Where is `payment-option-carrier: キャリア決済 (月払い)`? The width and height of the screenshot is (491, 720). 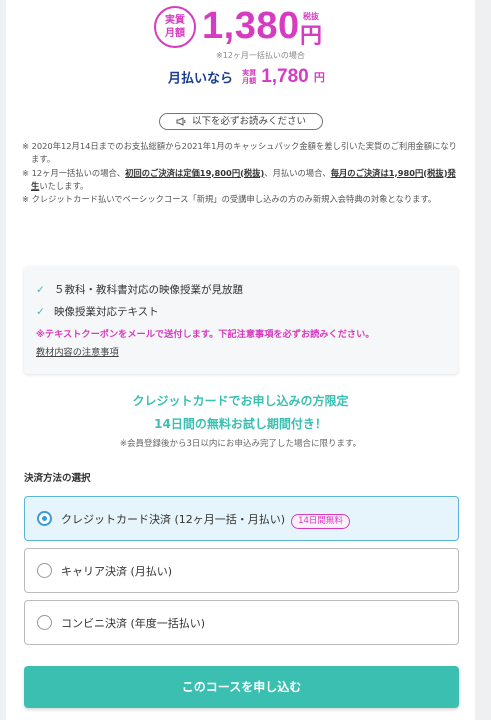 payment-option-carrier: キャリア決済 (月払い) is located at coordinates (241, 570).